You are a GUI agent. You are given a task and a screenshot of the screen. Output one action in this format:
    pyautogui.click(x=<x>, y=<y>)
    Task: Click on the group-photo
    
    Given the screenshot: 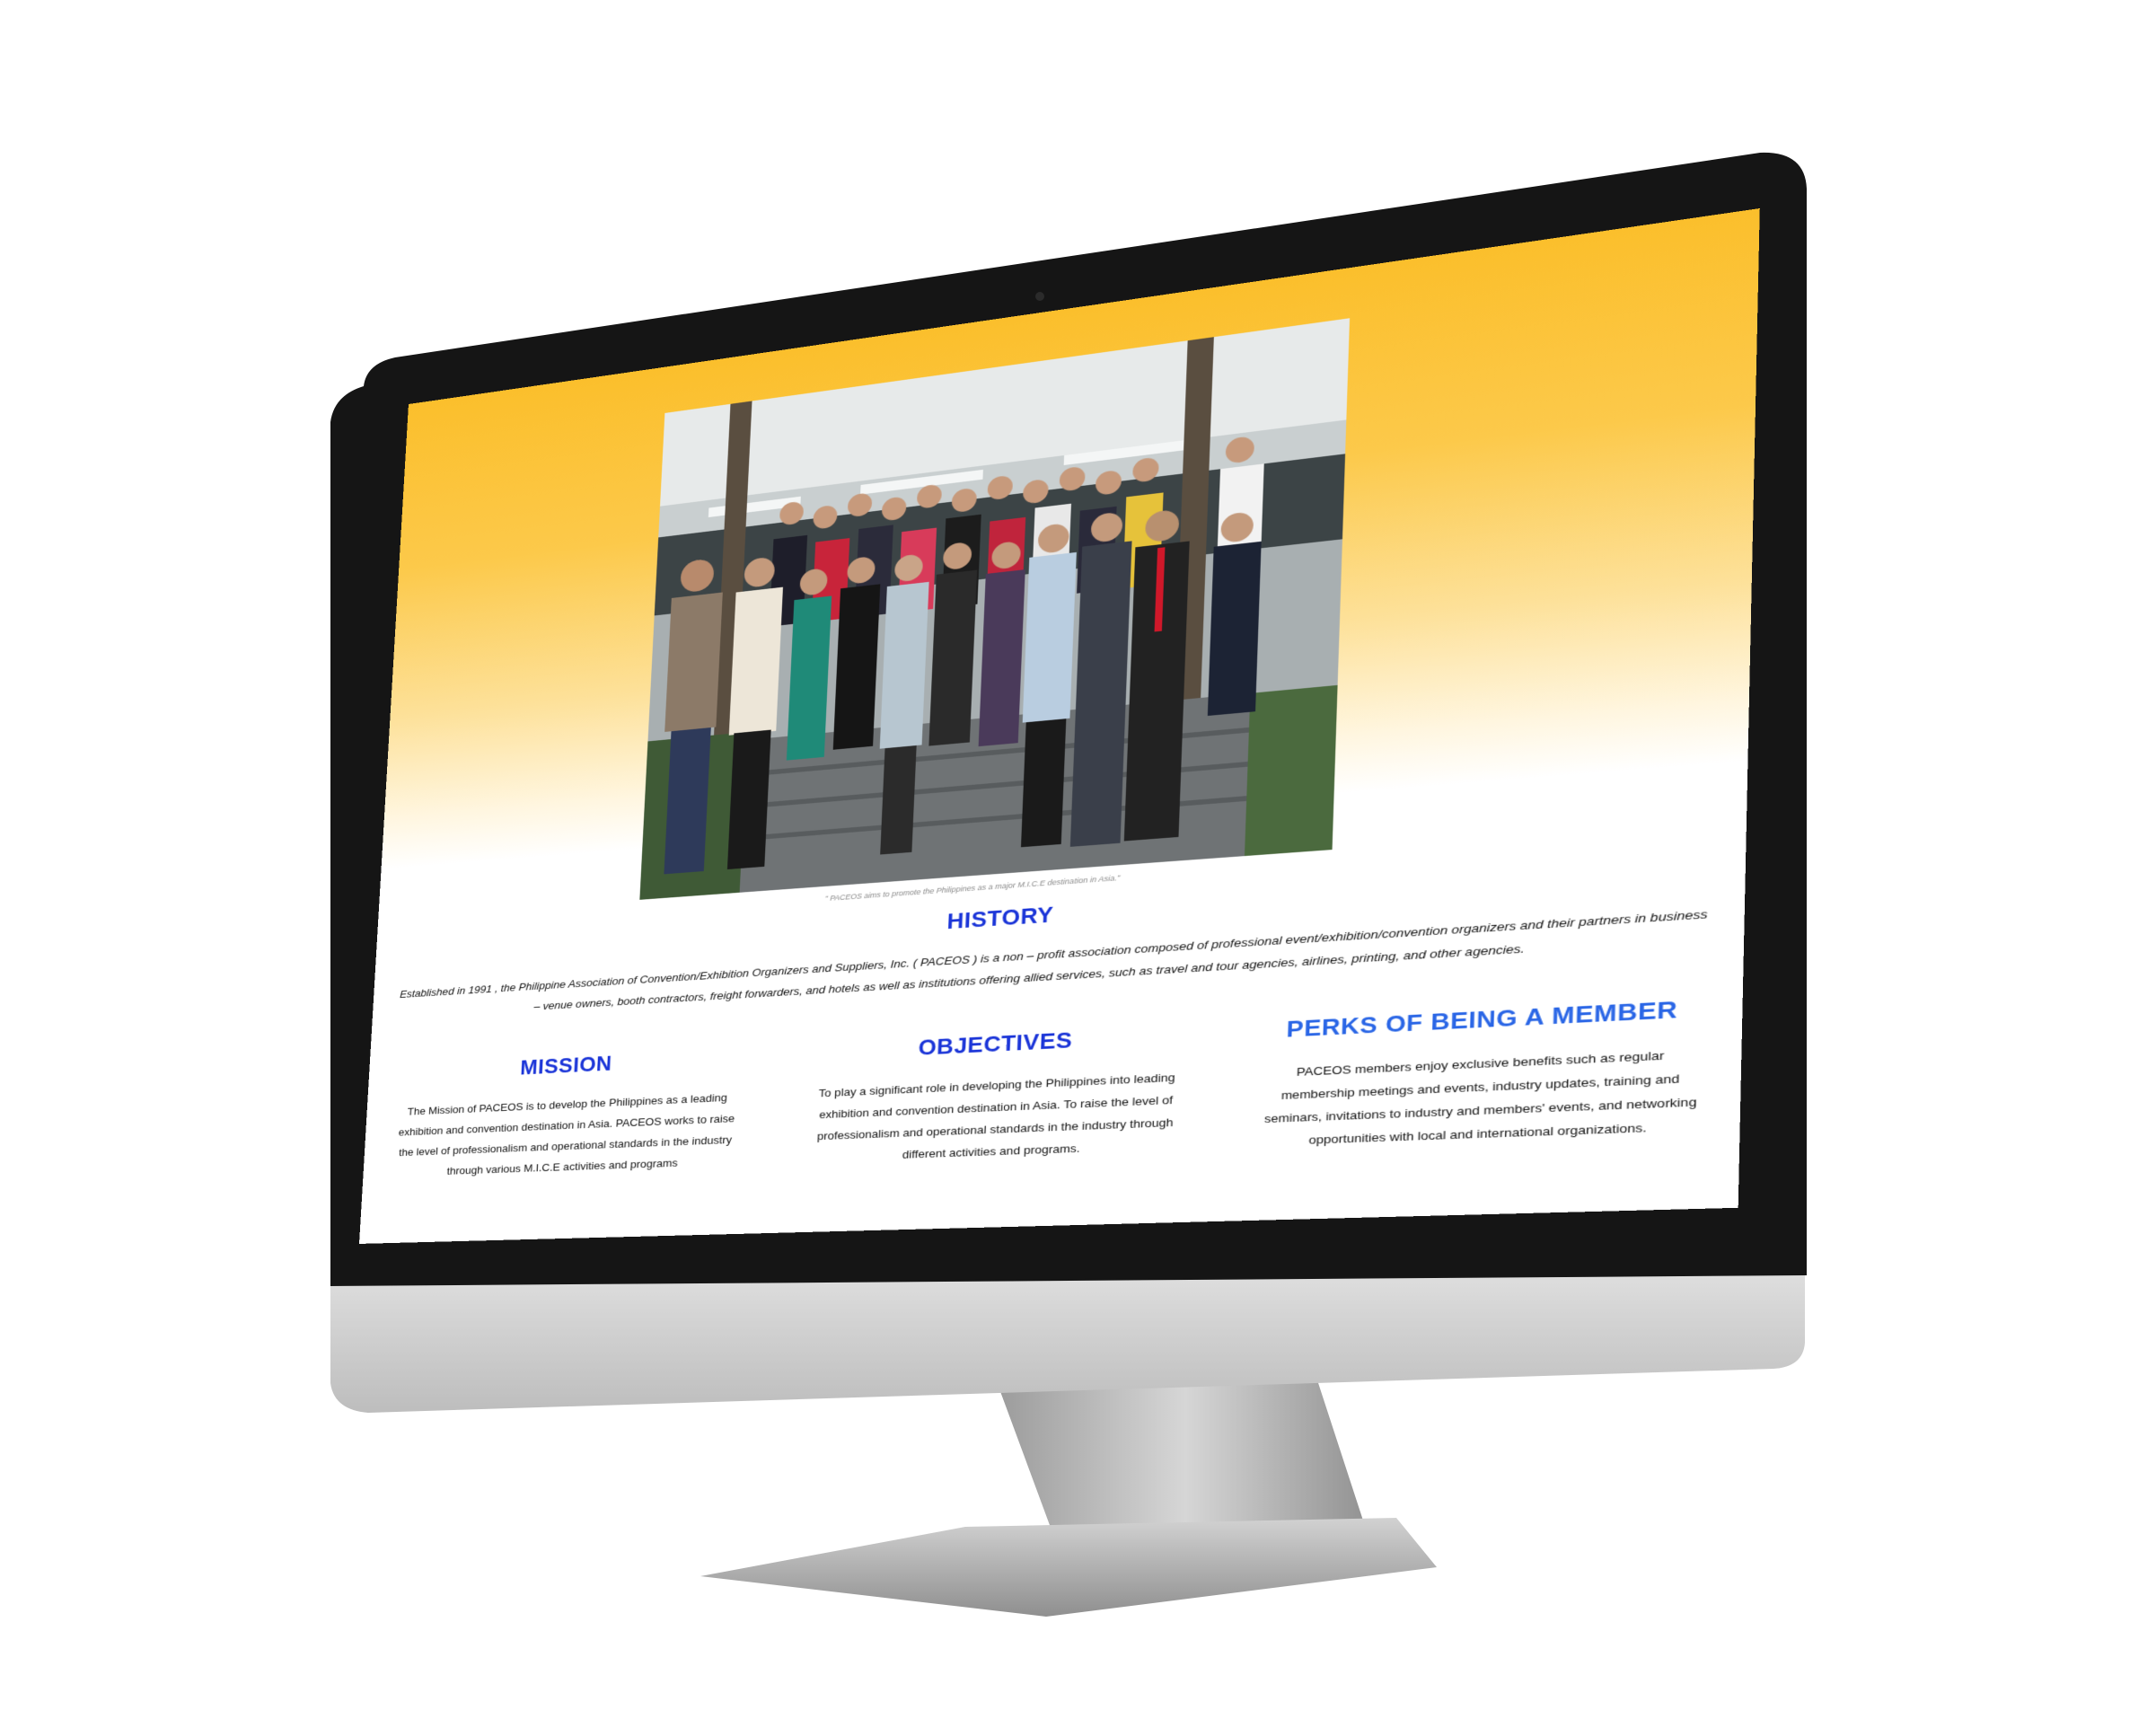 What is the action you would take?
    pyautogui.click(x=995, y=609)
    